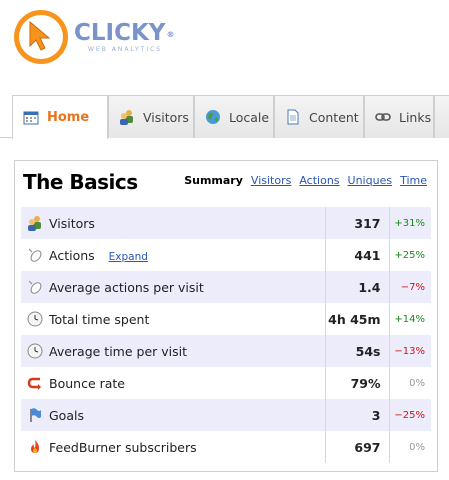 The image size is (449, 480). I want to click on row-change: −7%, so click(409, 287).